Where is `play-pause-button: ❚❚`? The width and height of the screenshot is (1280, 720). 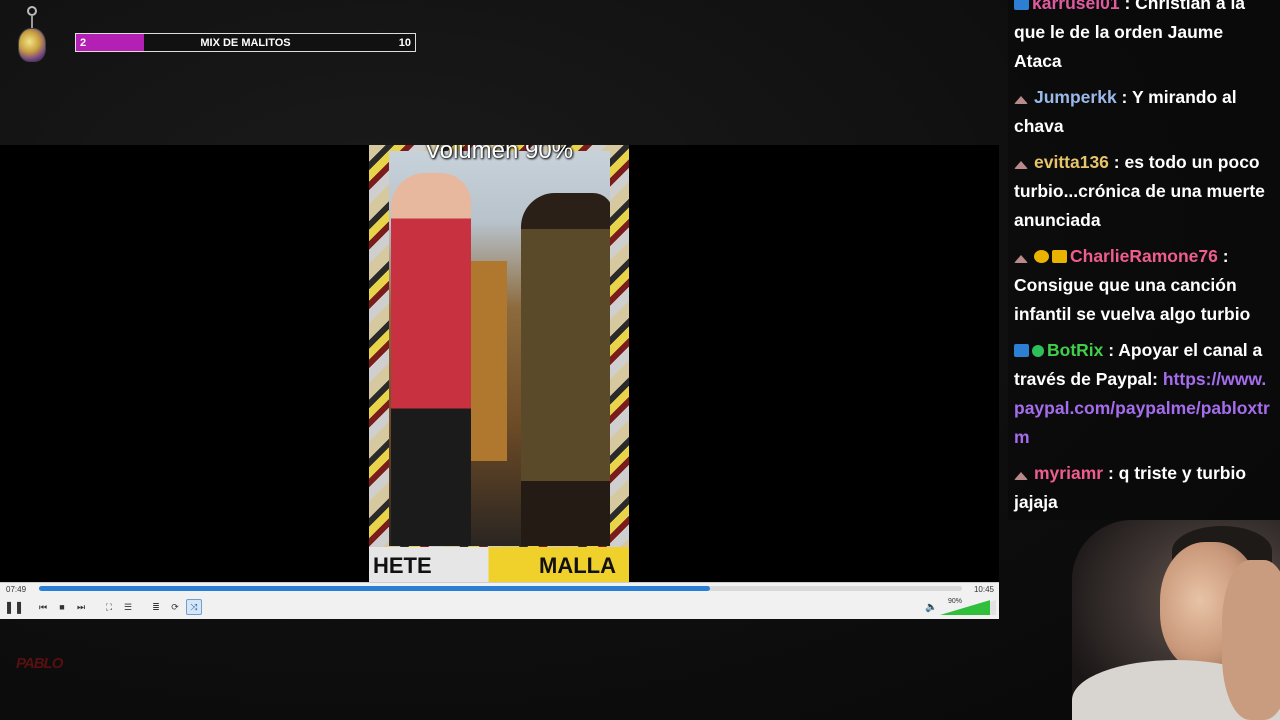
play-pause-button: ❚❚ is located at coordinates (14, 607).